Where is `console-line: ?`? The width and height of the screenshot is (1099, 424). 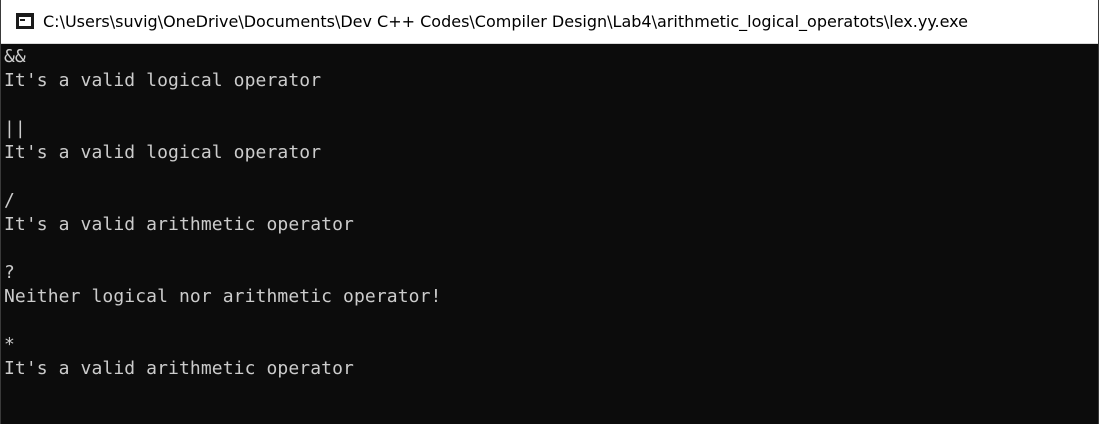 console-line: ? is located at coordinates (9, 272).